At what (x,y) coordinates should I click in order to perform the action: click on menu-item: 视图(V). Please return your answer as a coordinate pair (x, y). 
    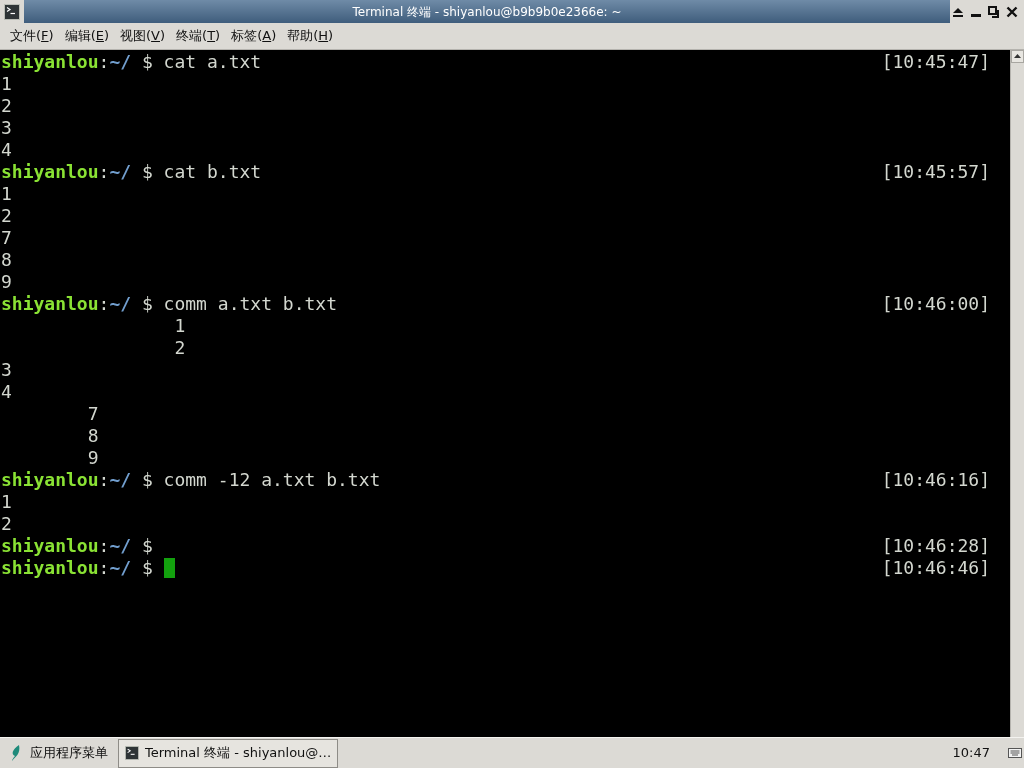
    Looking at the image, I should click on (143, 36).